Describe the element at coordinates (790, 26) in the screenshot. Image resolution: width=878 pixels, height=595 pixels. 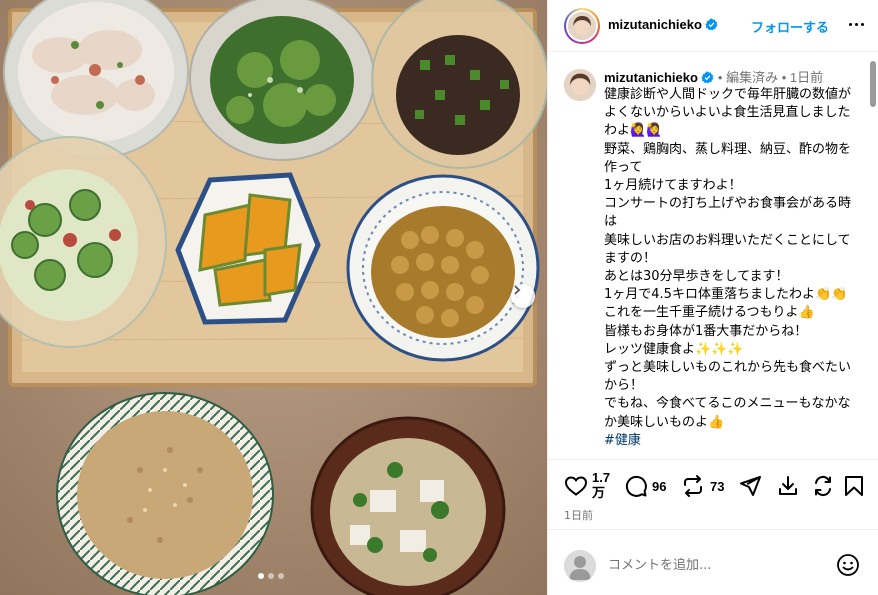
I see `follow-button: フォローする` at that location.